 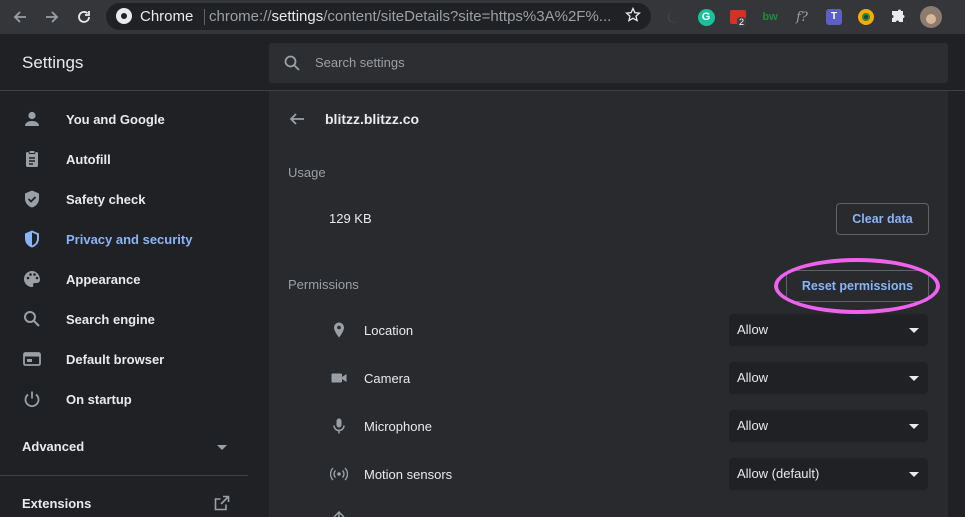 I want to click on reload-icon, so click(x=84, y=17).